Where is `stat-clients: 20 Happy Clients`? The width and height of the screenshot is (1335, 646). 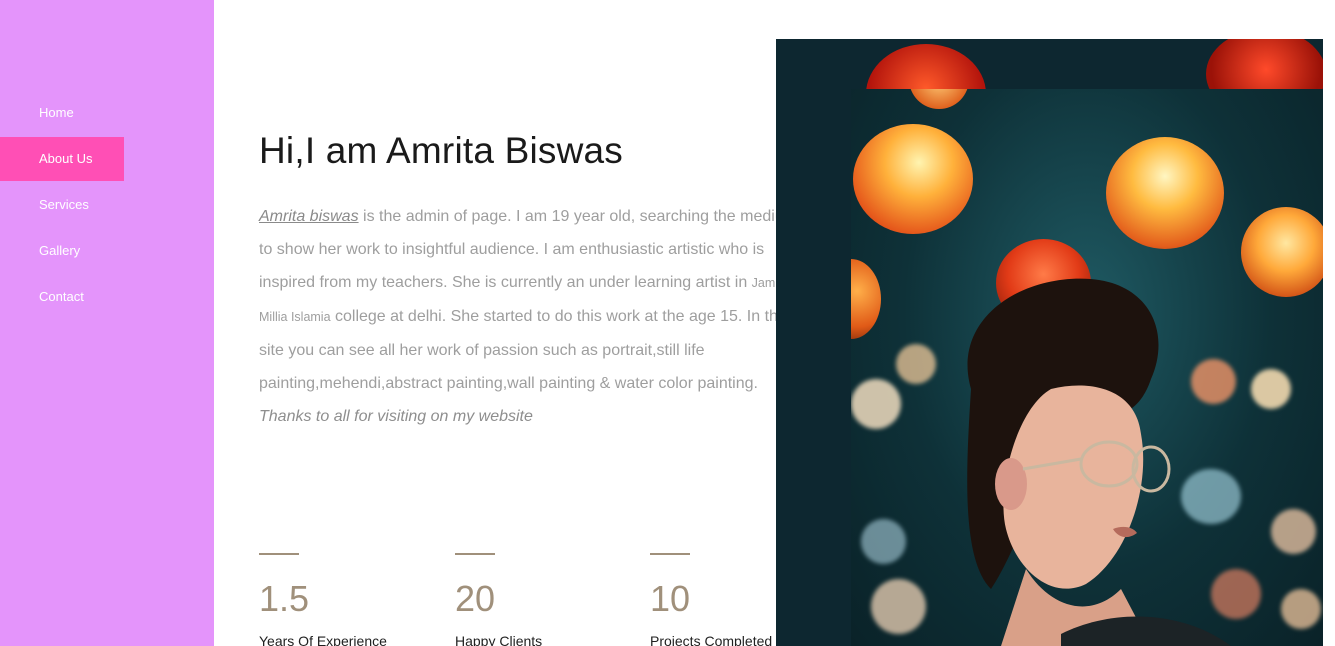
stat-clients: 20 Happy Clients is located at coordinates (545, 599).